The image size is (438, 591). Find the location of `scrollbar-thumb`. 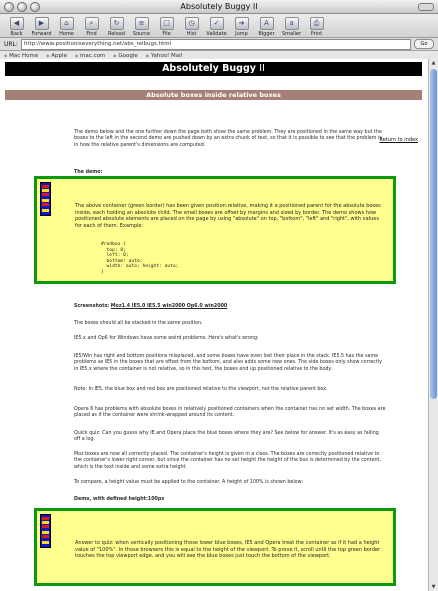

scrollbar-thumb is located at coordinates (433, 234).